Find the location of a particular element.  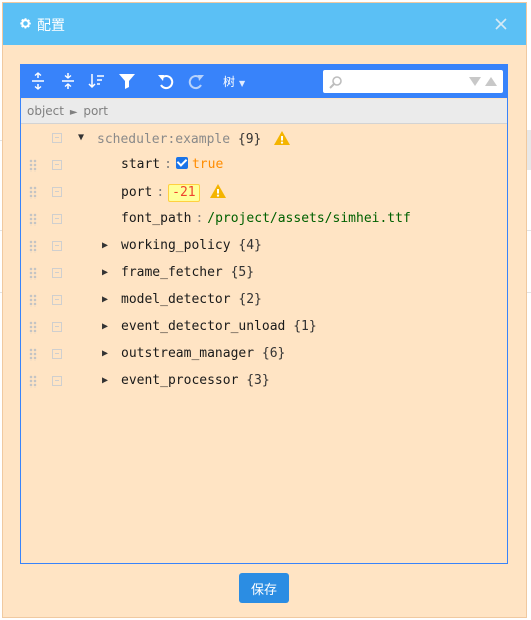

port-field: port: -21 is located at coordinates (174, 193).